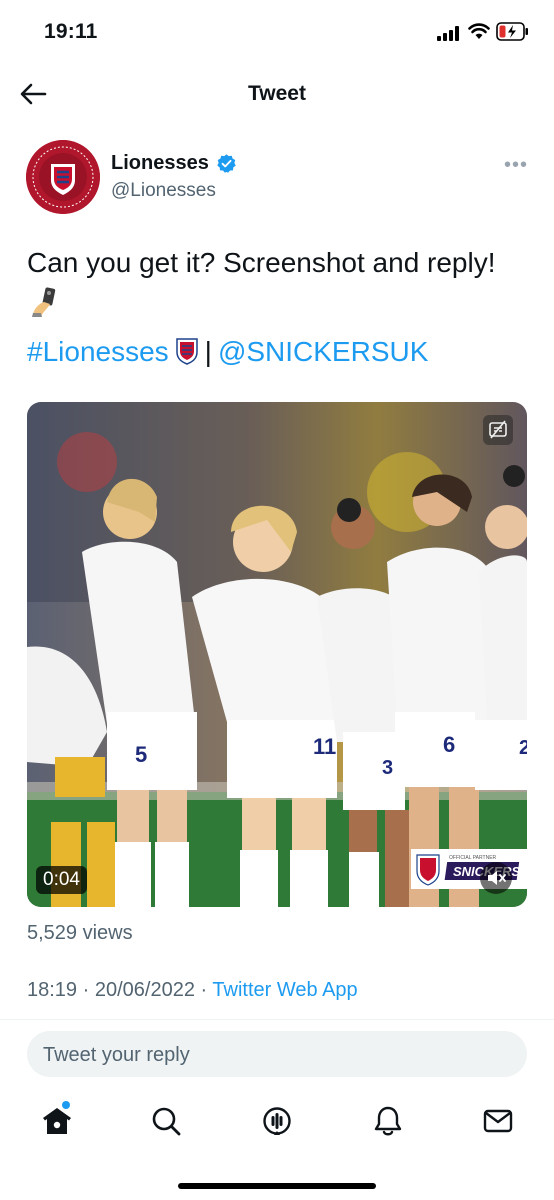 The image size is (554, 1200). What do you see at coordinates (512, 31) in the screenshot?
I see `battery-icon` at bounding box center [512, 31].